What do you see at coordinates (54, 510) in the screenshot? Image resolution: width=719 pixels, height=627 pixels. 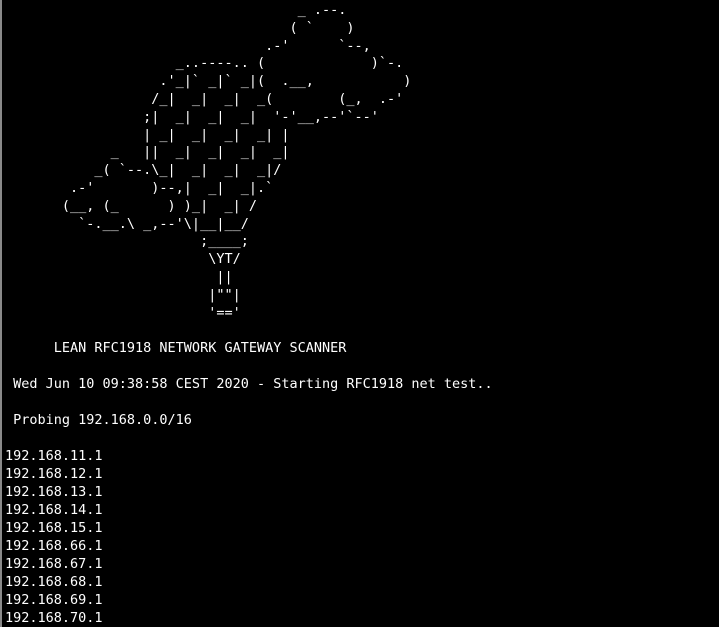 I see `result-line: 192.168.14.1` at bounding box center [54, 510].